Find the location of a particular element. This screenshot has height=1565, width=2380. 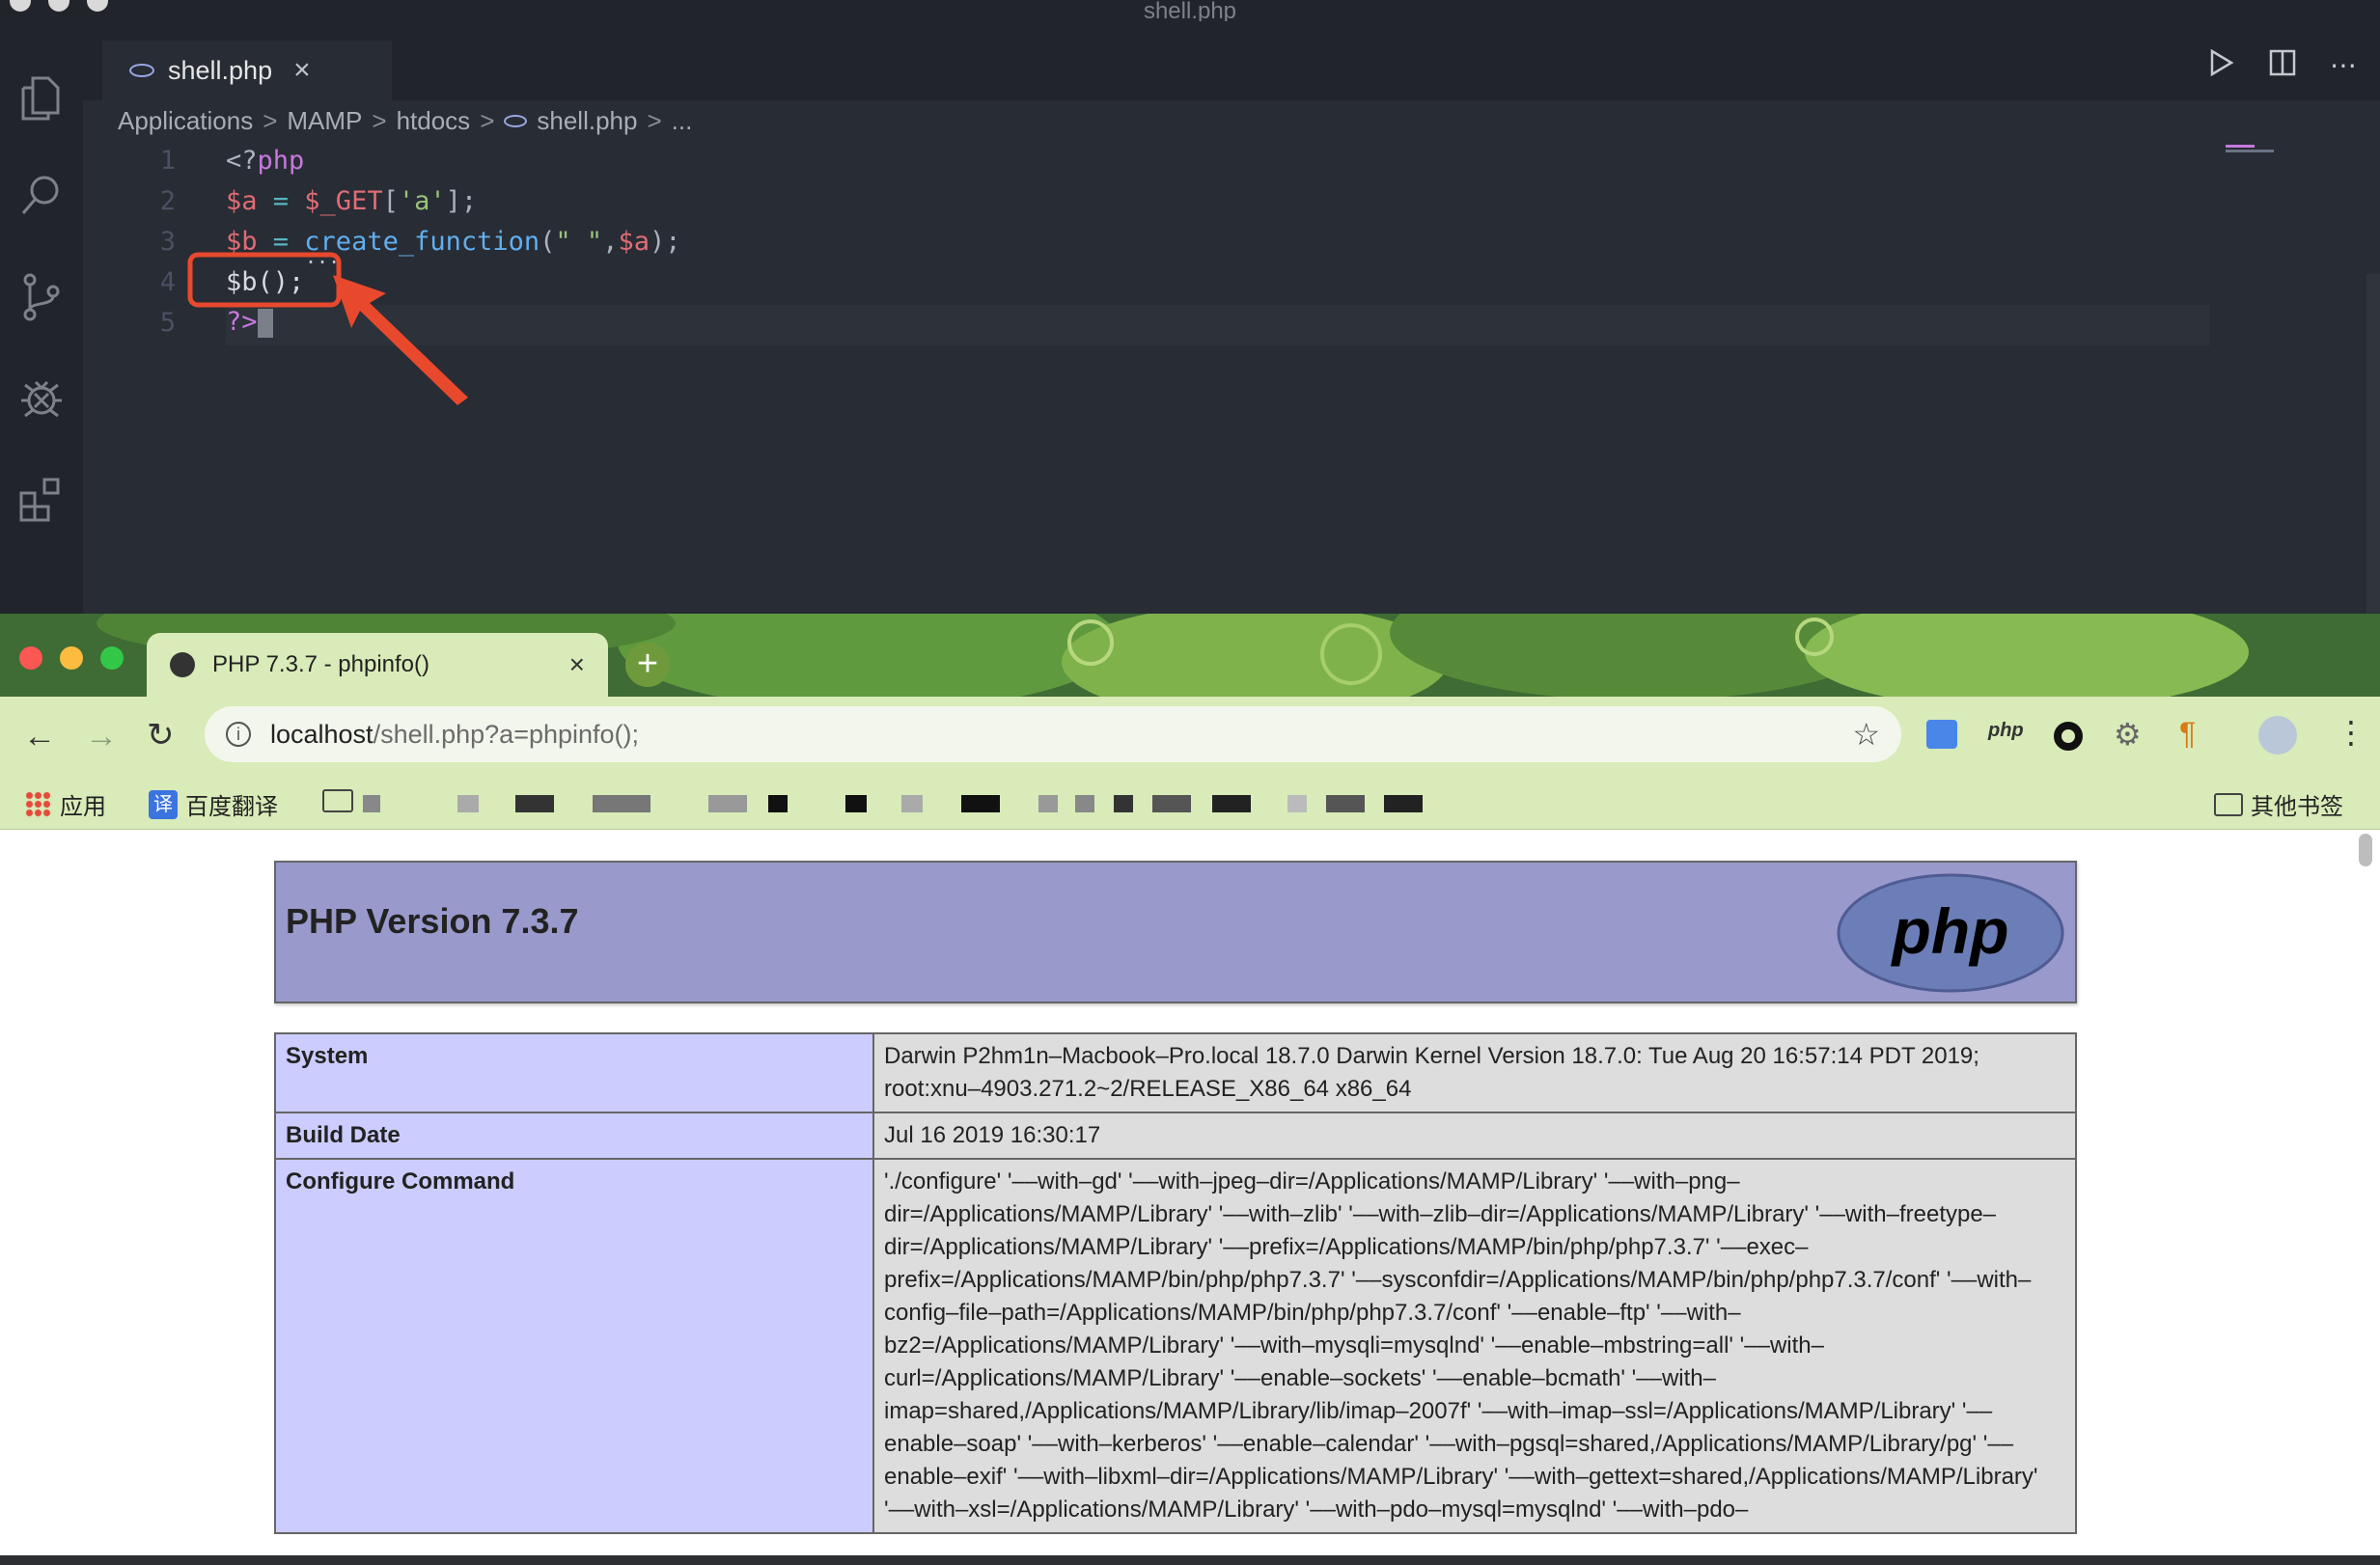

back-icon: ← is located at coordinates (39, 736).